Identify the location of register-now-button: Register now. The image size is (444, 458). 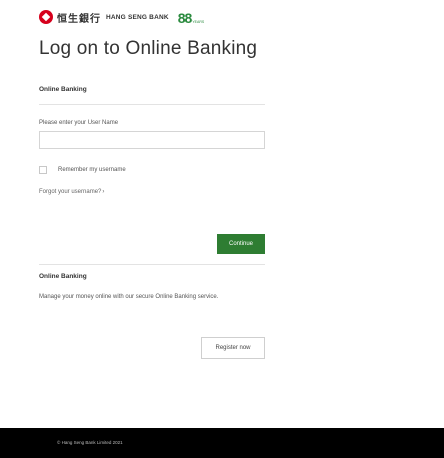
(233, 348).